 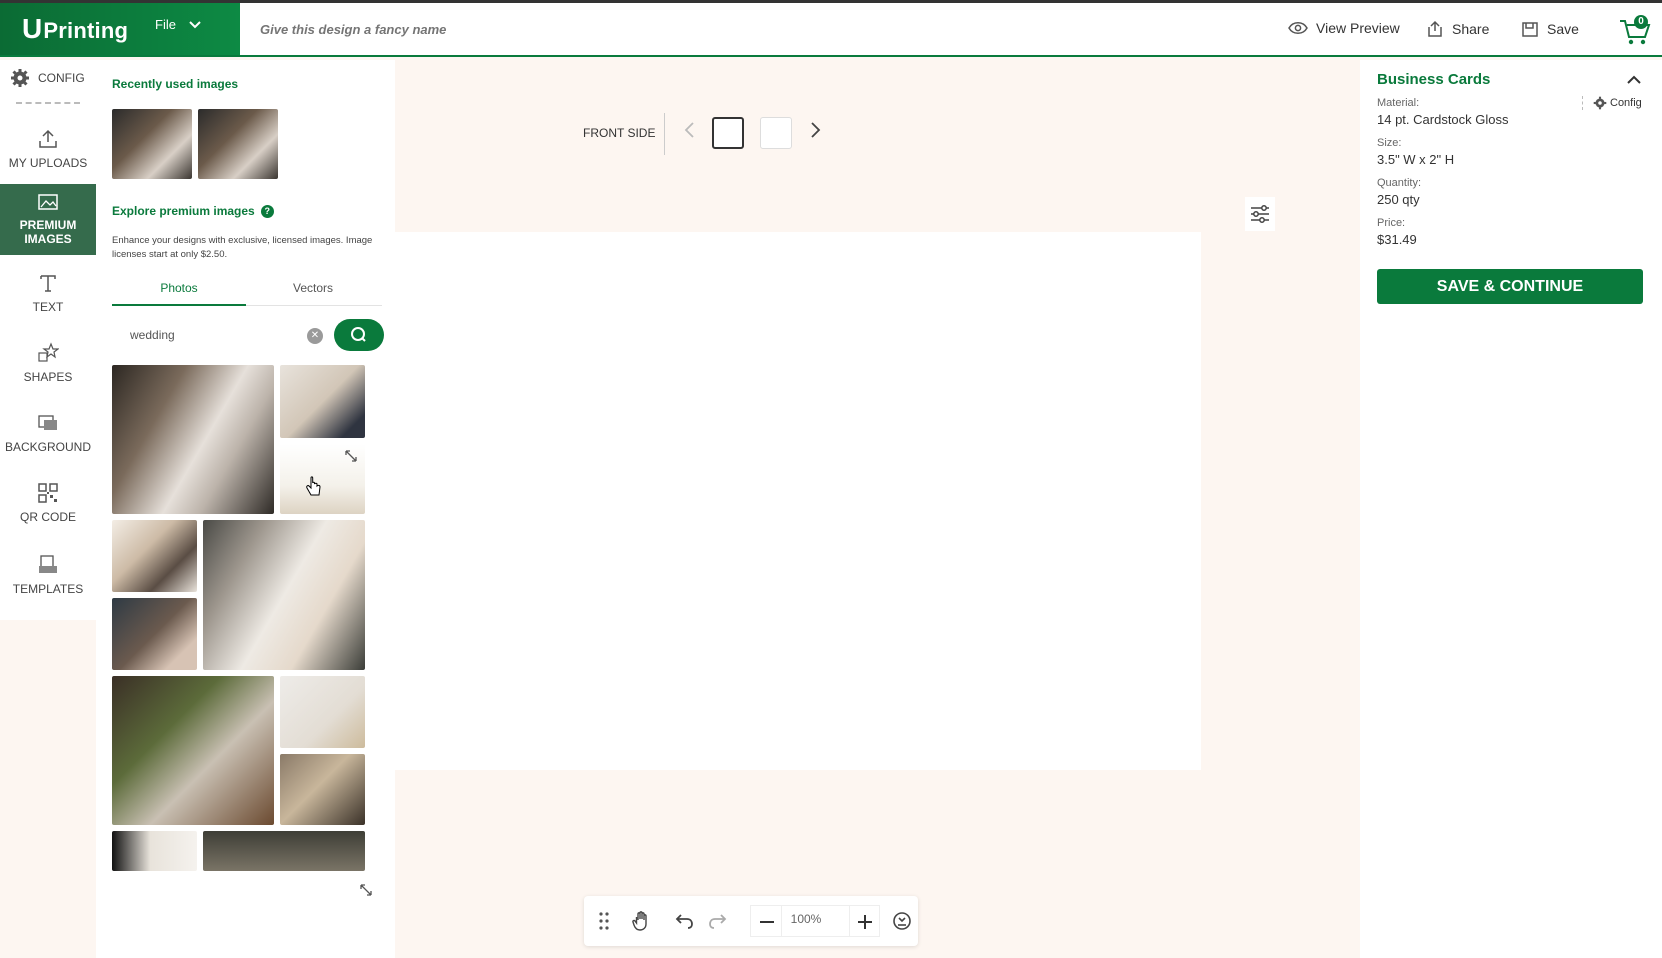 I want to click on side-label: FRONT SIDE, so click(x=619, y=133).